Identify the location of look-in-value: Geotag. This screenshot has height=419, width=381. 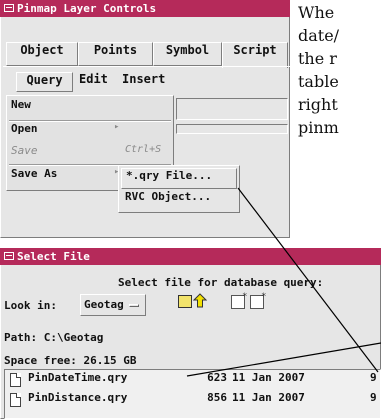
(104, 304).